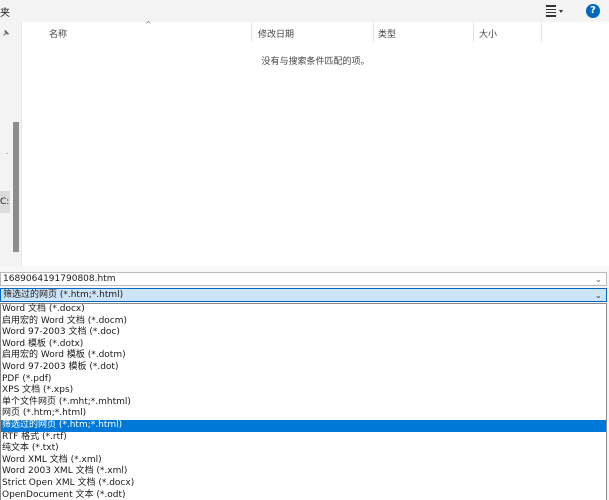  I want to click on filename-input, so click(303, 279).